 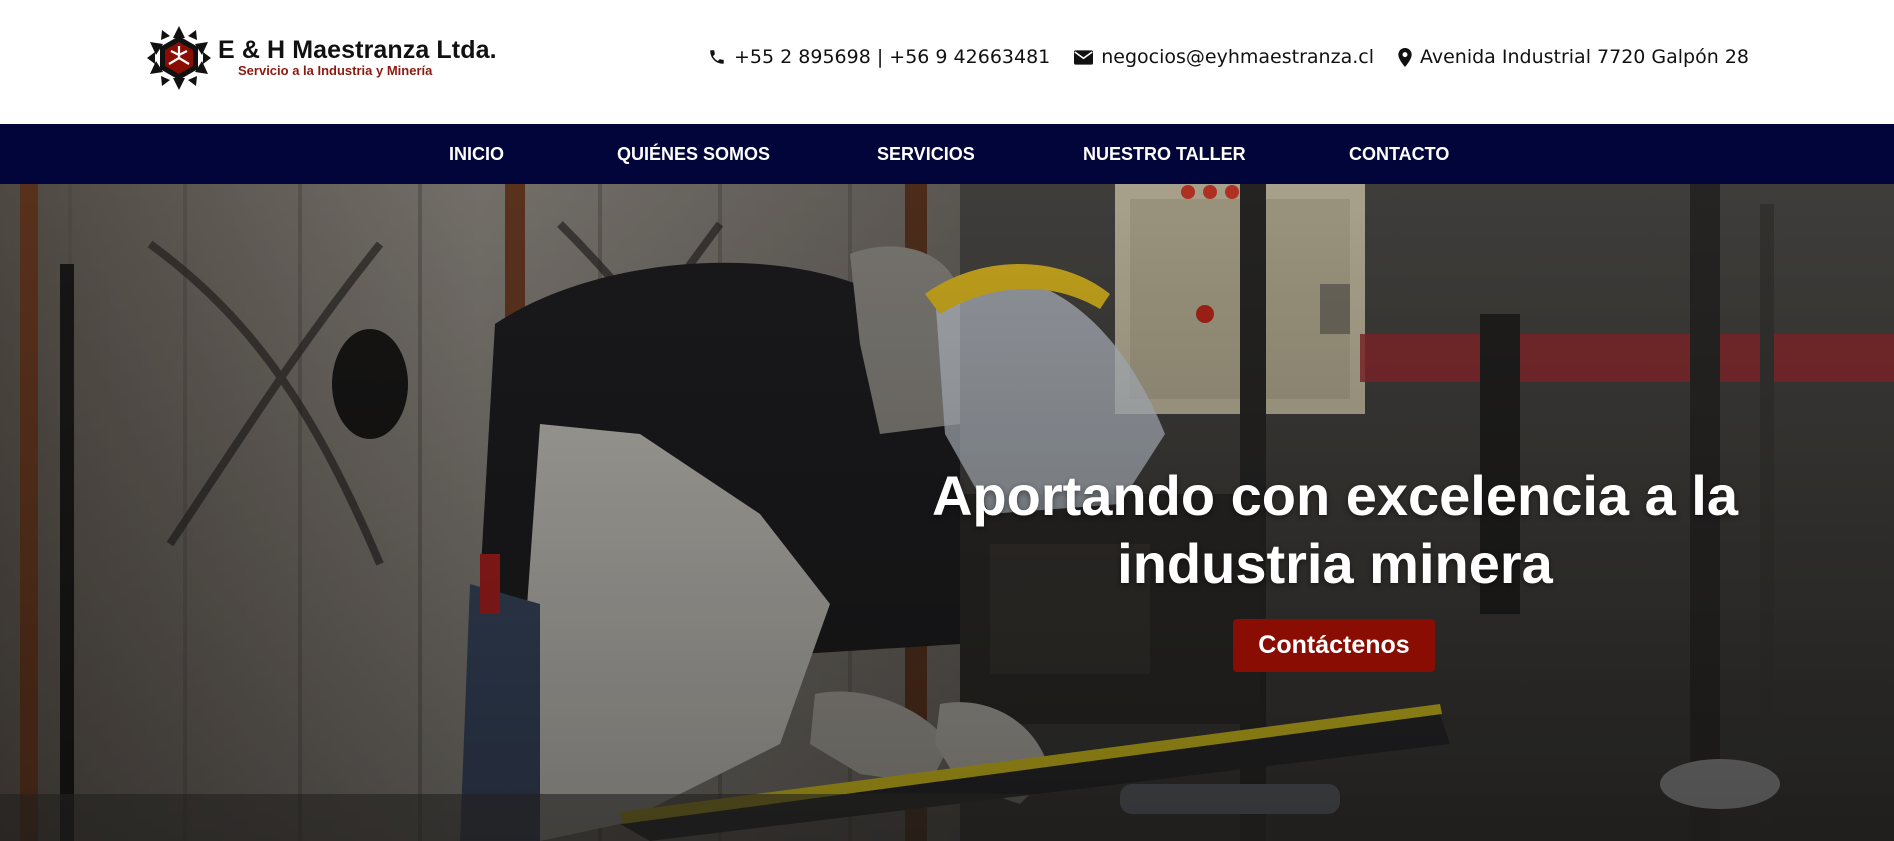 I want to click on street-address: Avenida Industrial 7720 Galpón 28, so click(x=1584, y=57).